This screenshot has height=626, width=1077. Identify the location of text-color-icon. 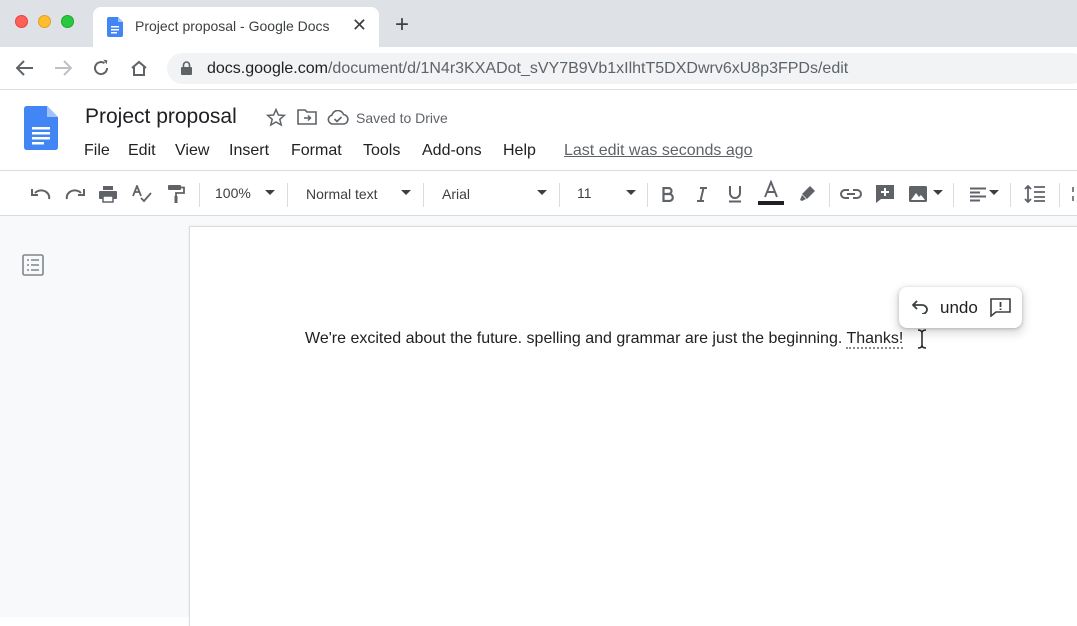
(771, 192).